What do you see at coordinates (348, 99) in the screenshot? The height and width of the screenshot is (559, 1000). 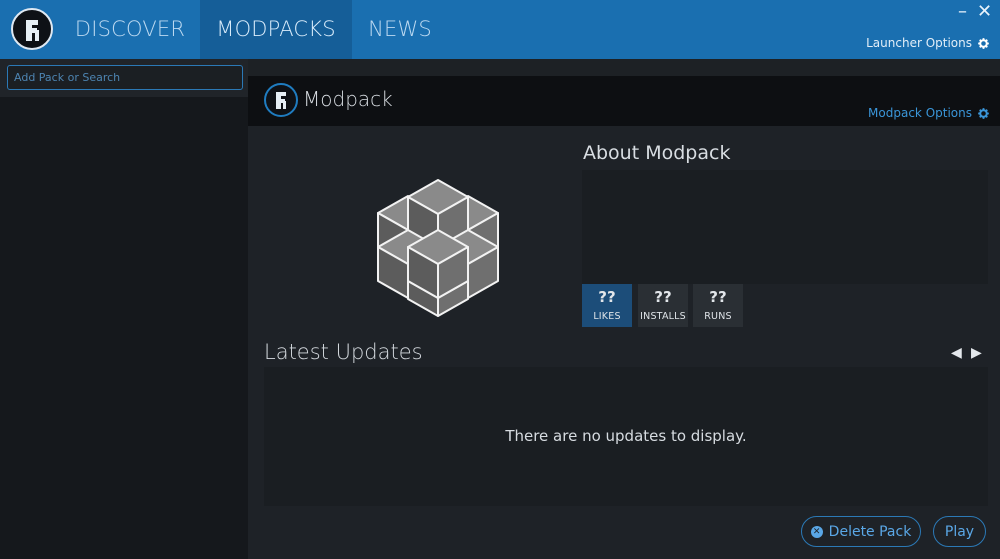 I see `pack-title: Modpack` at bounding box center [348, 99].